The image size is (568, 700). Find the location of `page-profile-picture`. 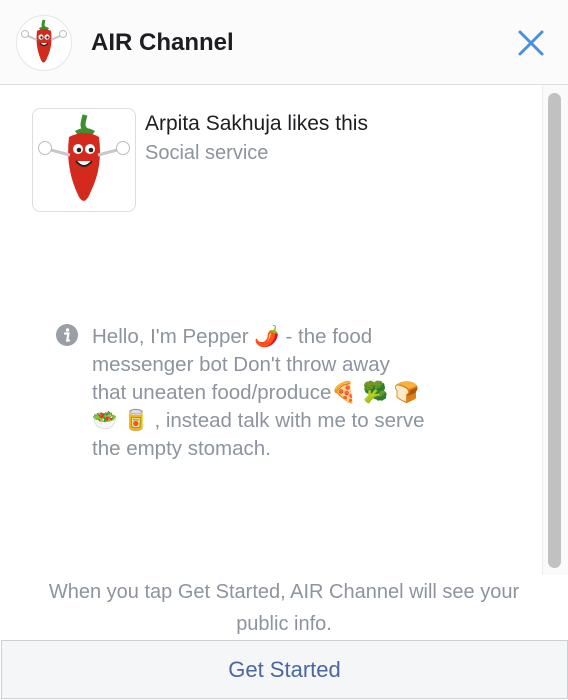

page-profile-picture is located at coordinates (84, 160).